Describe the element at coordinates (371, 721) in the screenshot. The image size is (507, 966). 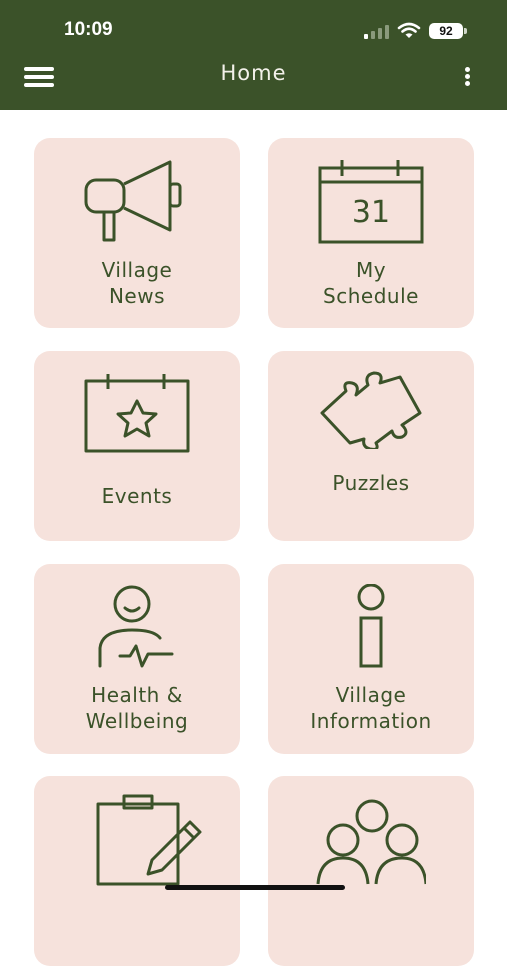
I see `tile-label-line2: Information` at that location.